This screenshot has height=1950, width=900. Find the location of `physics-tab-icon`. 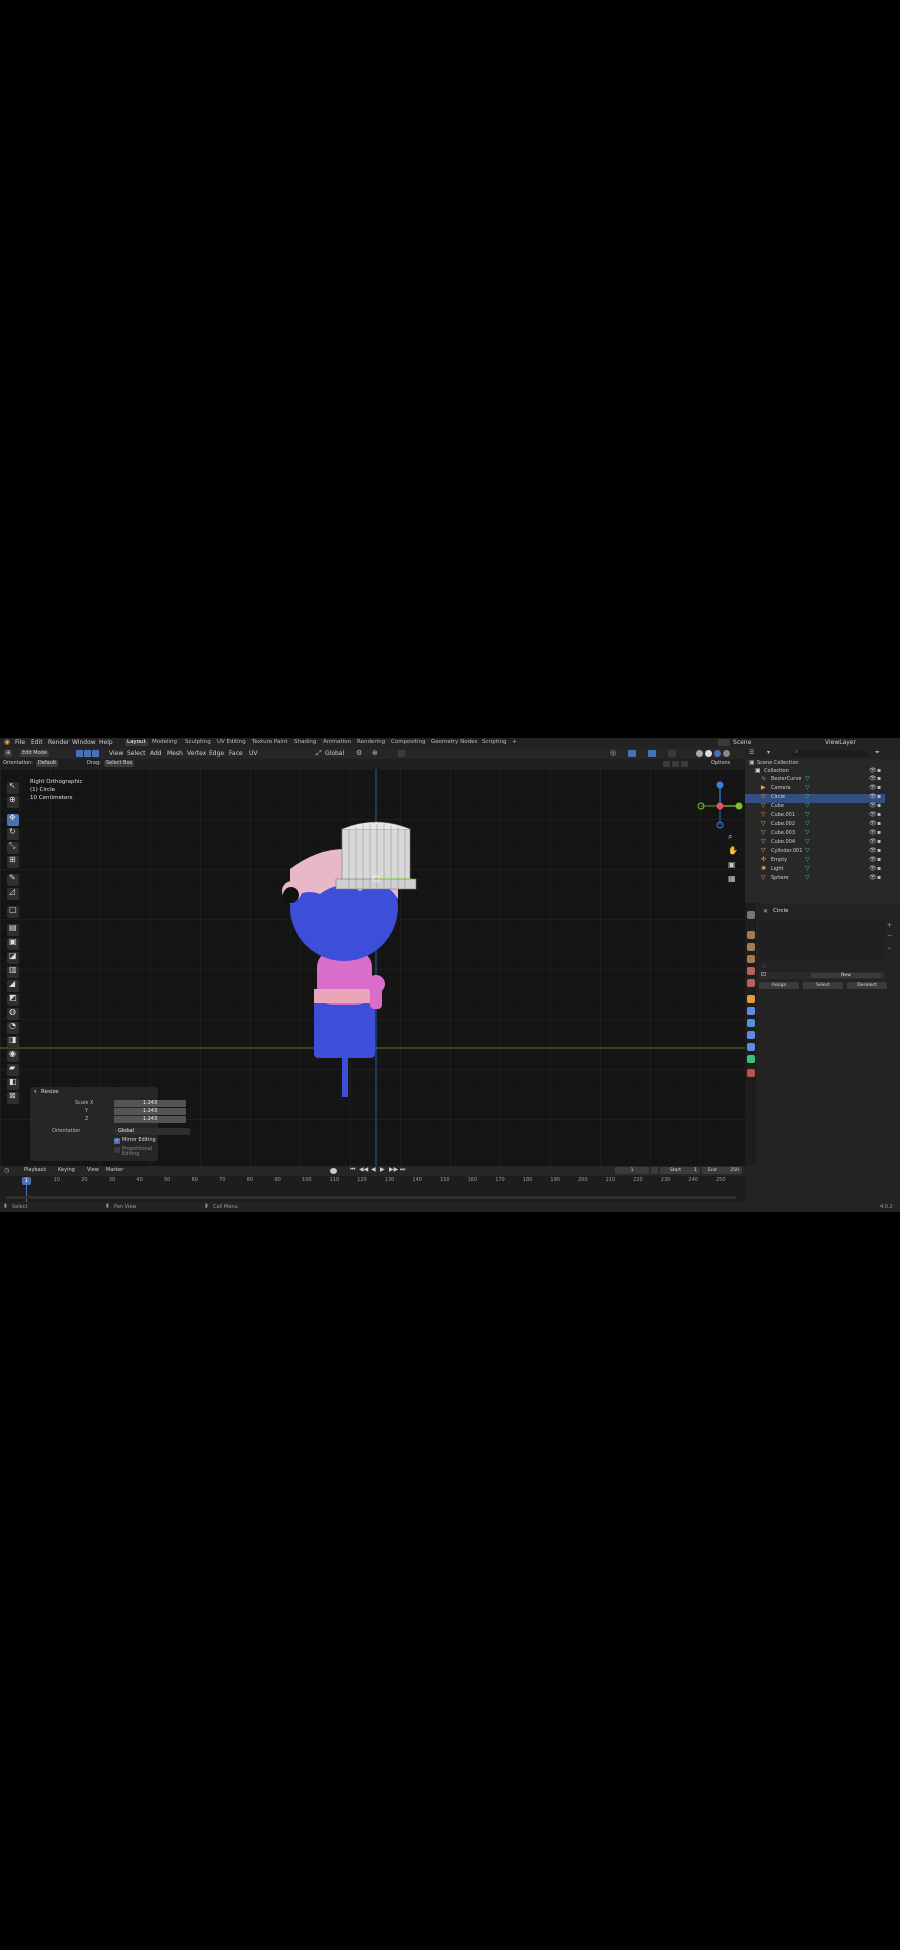

physics-tab-icon is located at coordinates (751, 1035).